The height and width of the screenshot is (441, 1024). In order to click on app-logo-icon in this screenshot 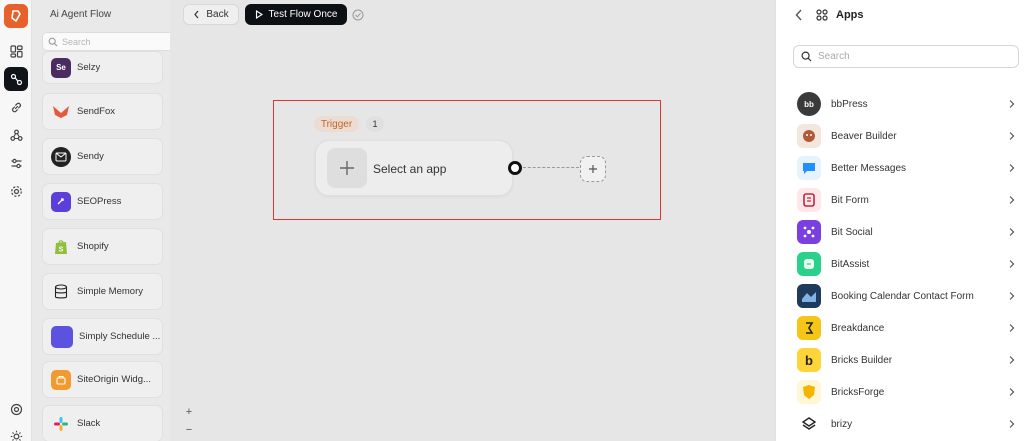, I will do `click(16, 16)`.